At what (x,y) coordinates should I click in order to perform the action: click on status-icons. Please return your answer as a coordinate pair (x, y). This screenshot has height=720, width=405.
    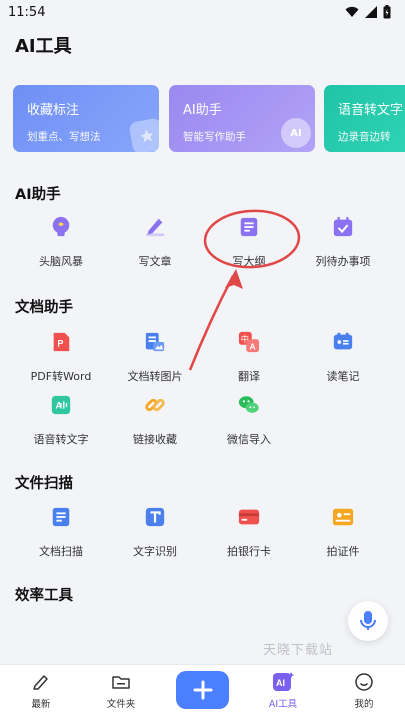
    Looking at the image, I should click on (368, 12).